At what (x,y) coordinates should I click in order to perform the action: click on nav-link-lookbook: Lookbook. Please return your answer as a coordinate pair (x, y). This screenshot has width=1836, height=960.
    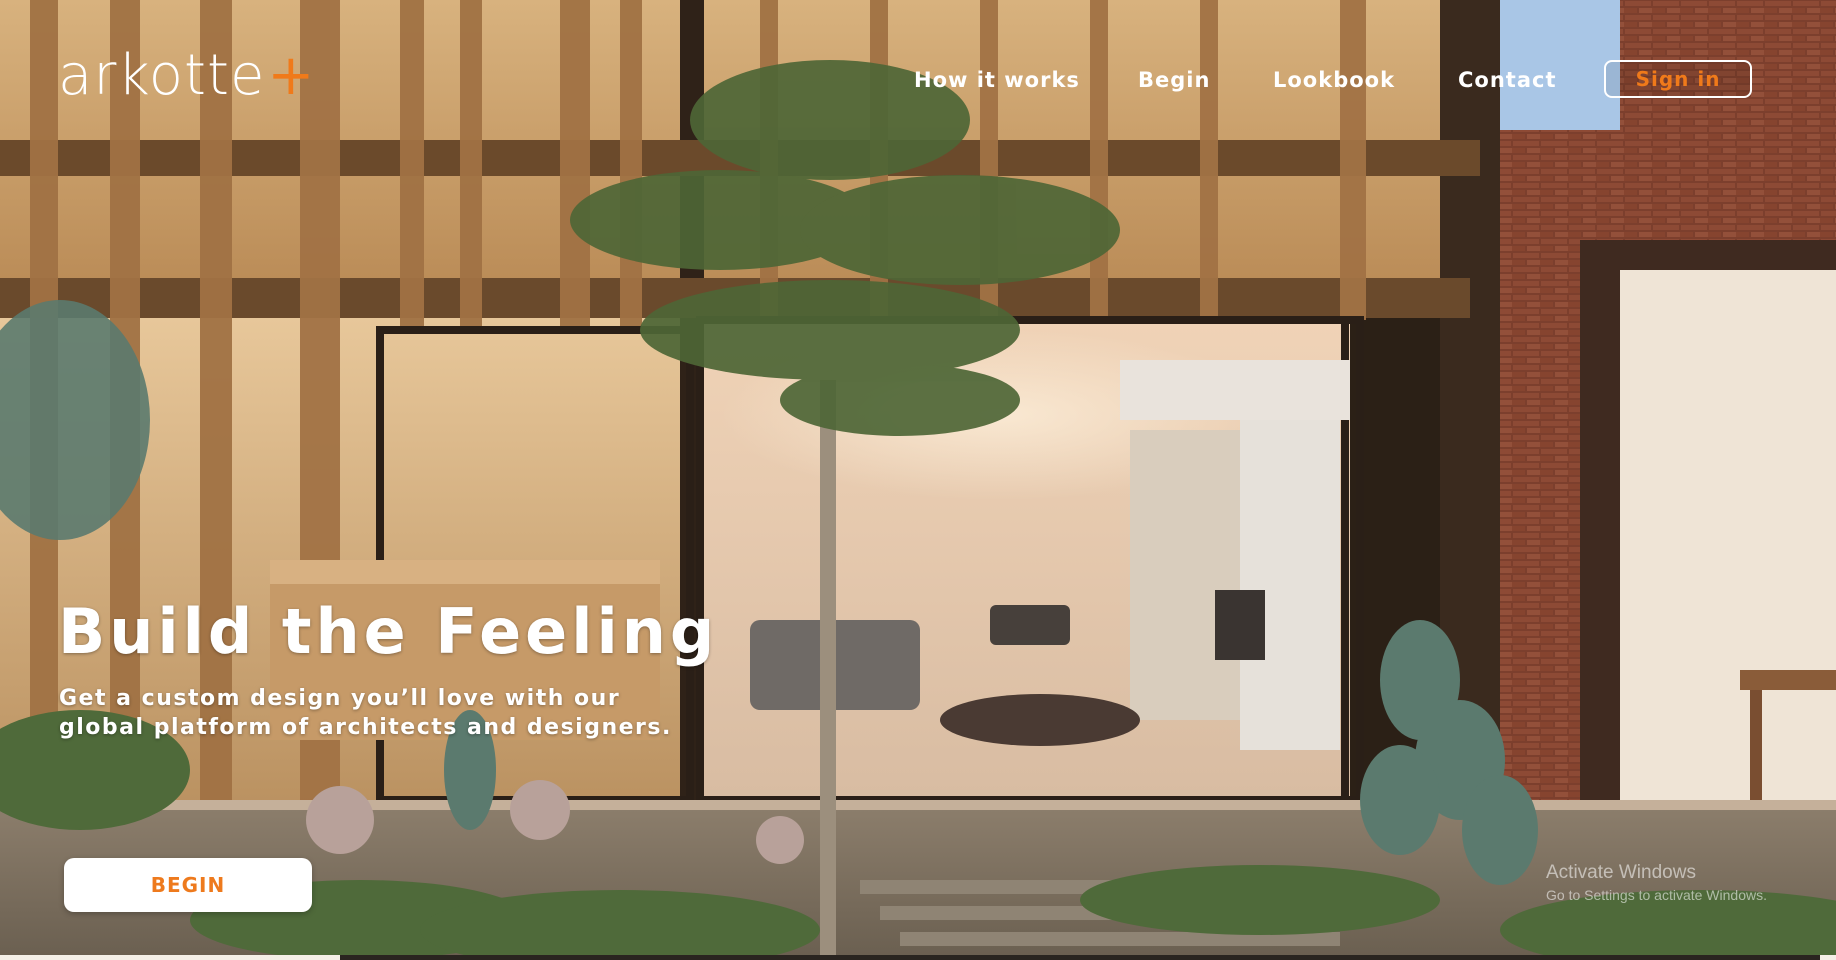
    Looking at the image, I should click on (1334, 80).